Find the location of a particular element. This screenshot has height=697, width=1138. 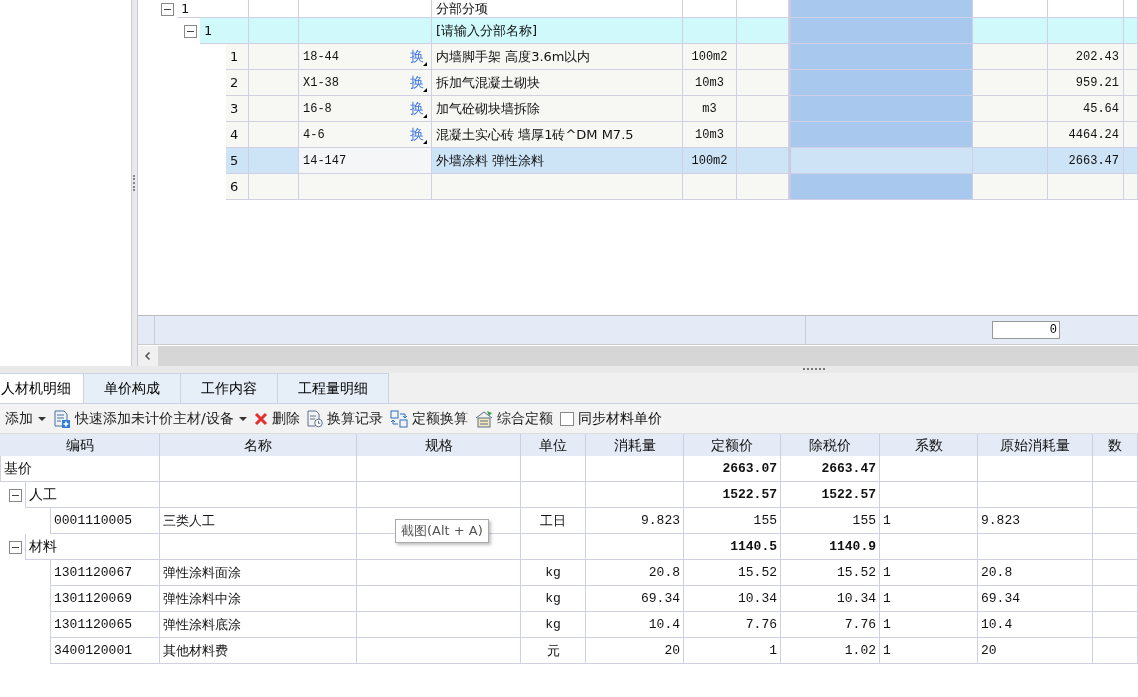

code-text: 14-147 is located at coordinates (325, 160).